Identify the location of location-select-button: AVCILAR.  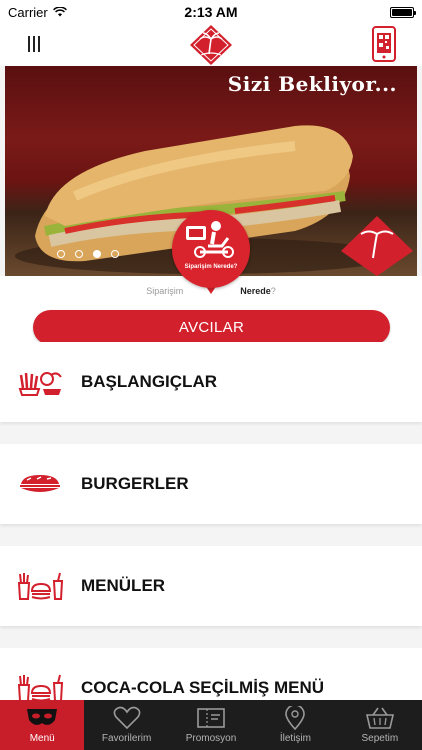
(211, 327).